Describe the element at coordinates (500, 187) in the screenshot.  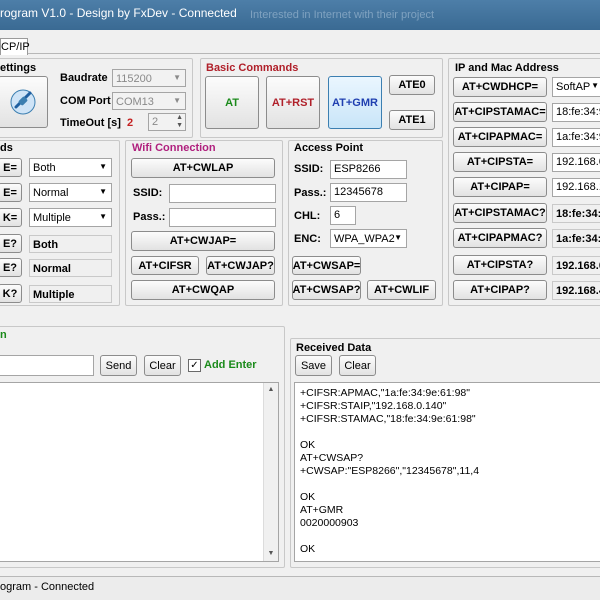
I see `at-cipap-set-button: AT+CIPAP=` at that location.